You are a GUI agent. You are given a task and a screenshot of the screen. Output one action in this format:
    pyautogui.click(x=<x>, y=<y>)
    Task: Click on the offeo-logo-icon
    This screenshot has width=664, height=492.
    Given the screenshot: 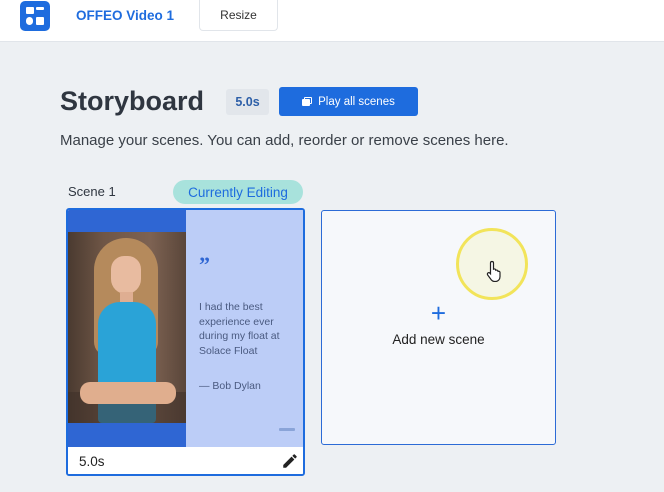 What is the action you would take?
    pyautogui.click(x=35, y=16)
    